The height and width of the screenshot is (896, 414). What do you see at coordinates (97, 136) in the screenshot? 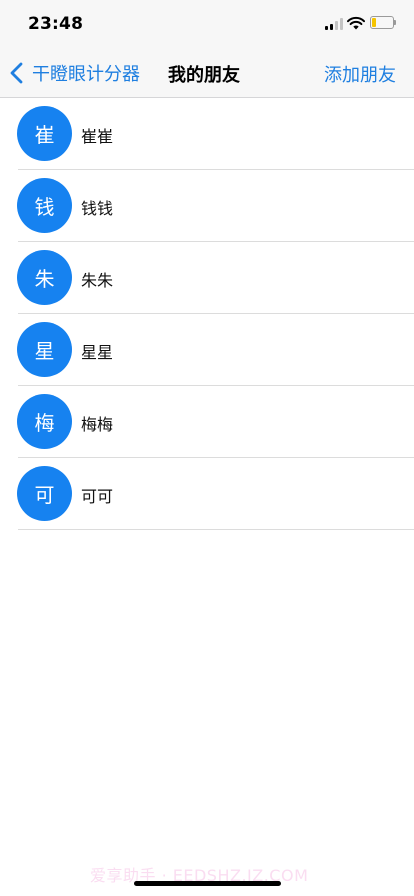
I see `friend-name: 崔崔` at bounding box center [97, 136].